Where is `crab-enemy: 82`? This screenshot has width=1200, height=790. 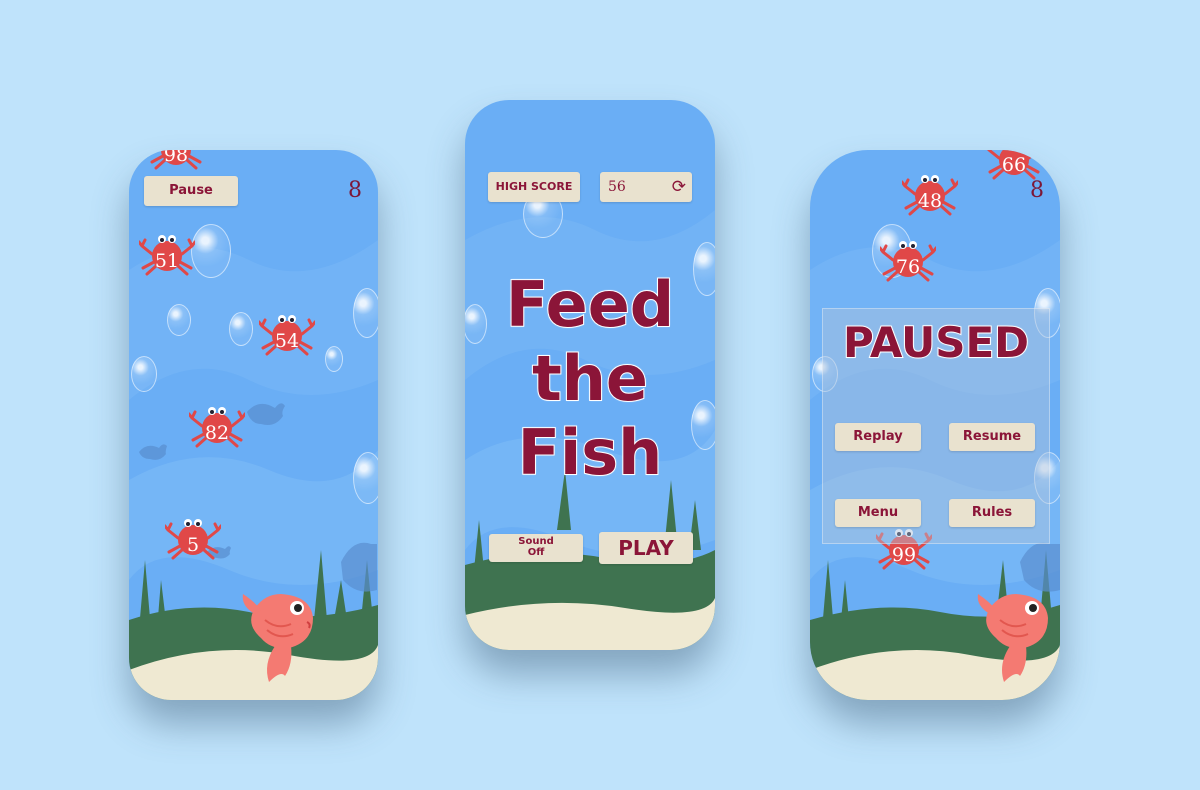
crab-enemy: 82 is located at coordinates (217, 425).